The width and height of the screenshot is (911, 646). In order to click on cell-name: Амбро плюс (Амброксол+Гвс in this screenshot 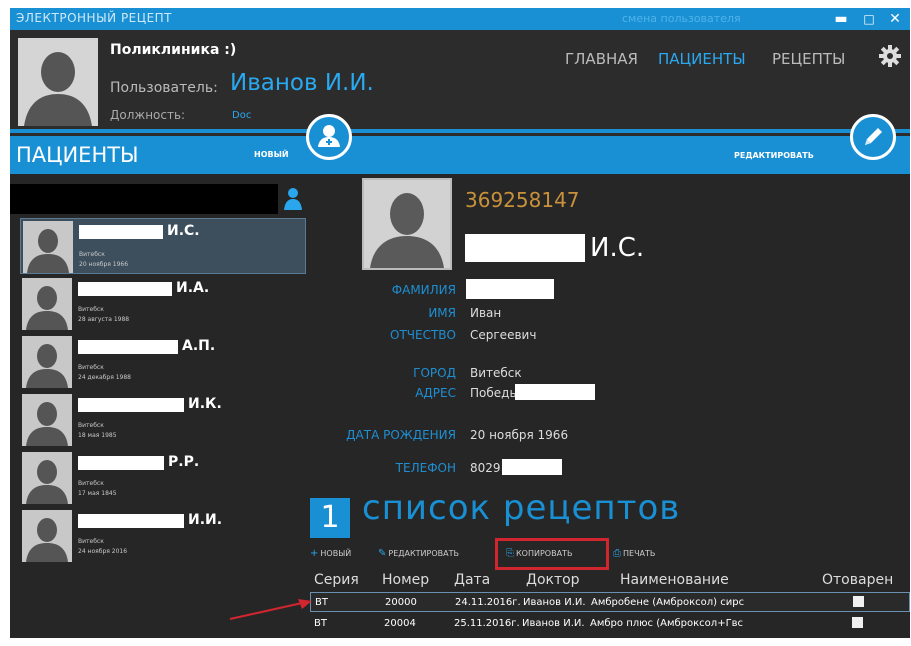, I will do `click(667, 623)`.